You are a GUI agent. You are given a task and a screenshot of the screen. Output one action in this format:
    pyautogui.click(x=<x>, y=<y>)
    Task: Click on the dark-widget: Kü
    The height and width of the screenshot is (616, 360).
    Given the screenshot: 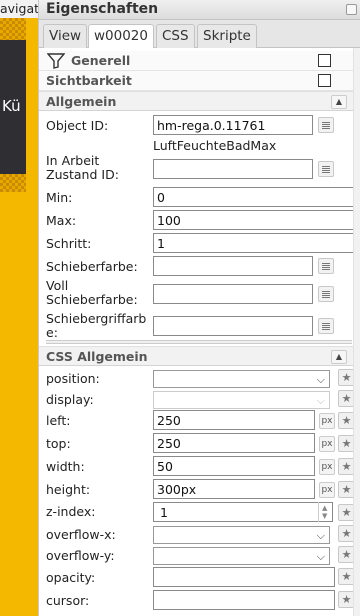 What is the action you would take?
    pyautogui.click(x=13, y=107)
    